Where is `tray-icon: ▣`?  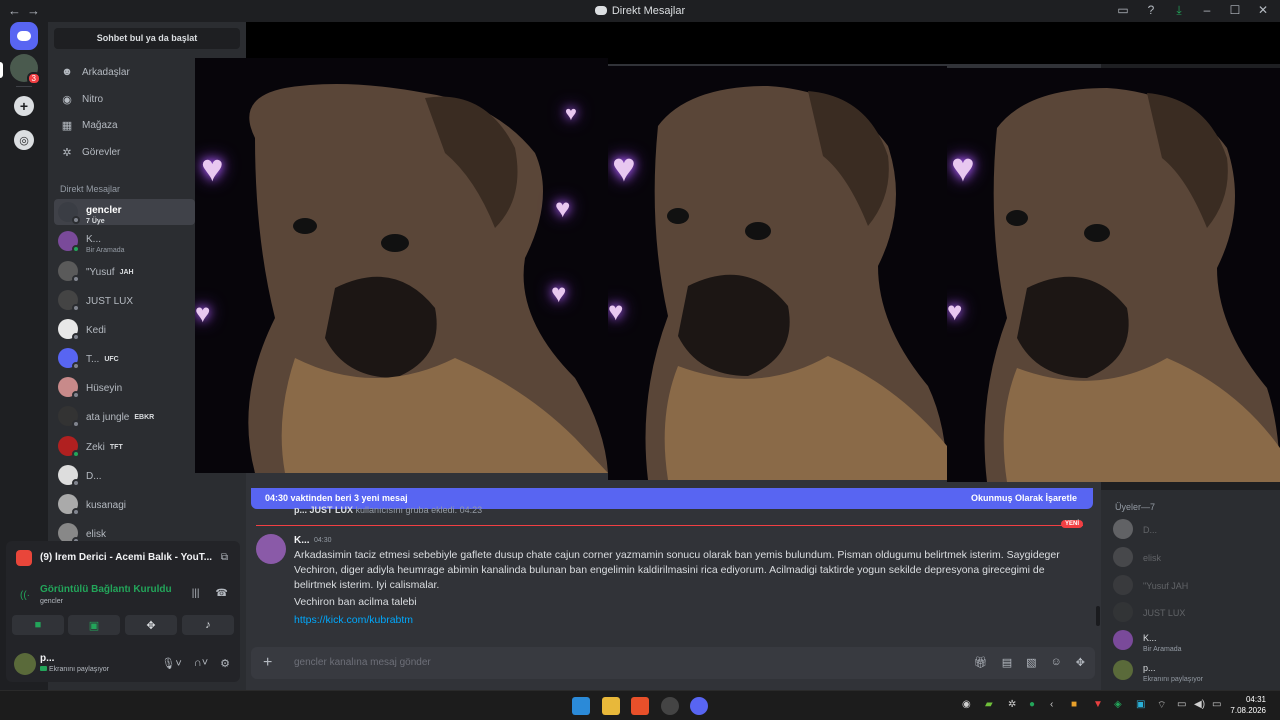 tray-icon: ▣ is located at coordinates (1140, 704).